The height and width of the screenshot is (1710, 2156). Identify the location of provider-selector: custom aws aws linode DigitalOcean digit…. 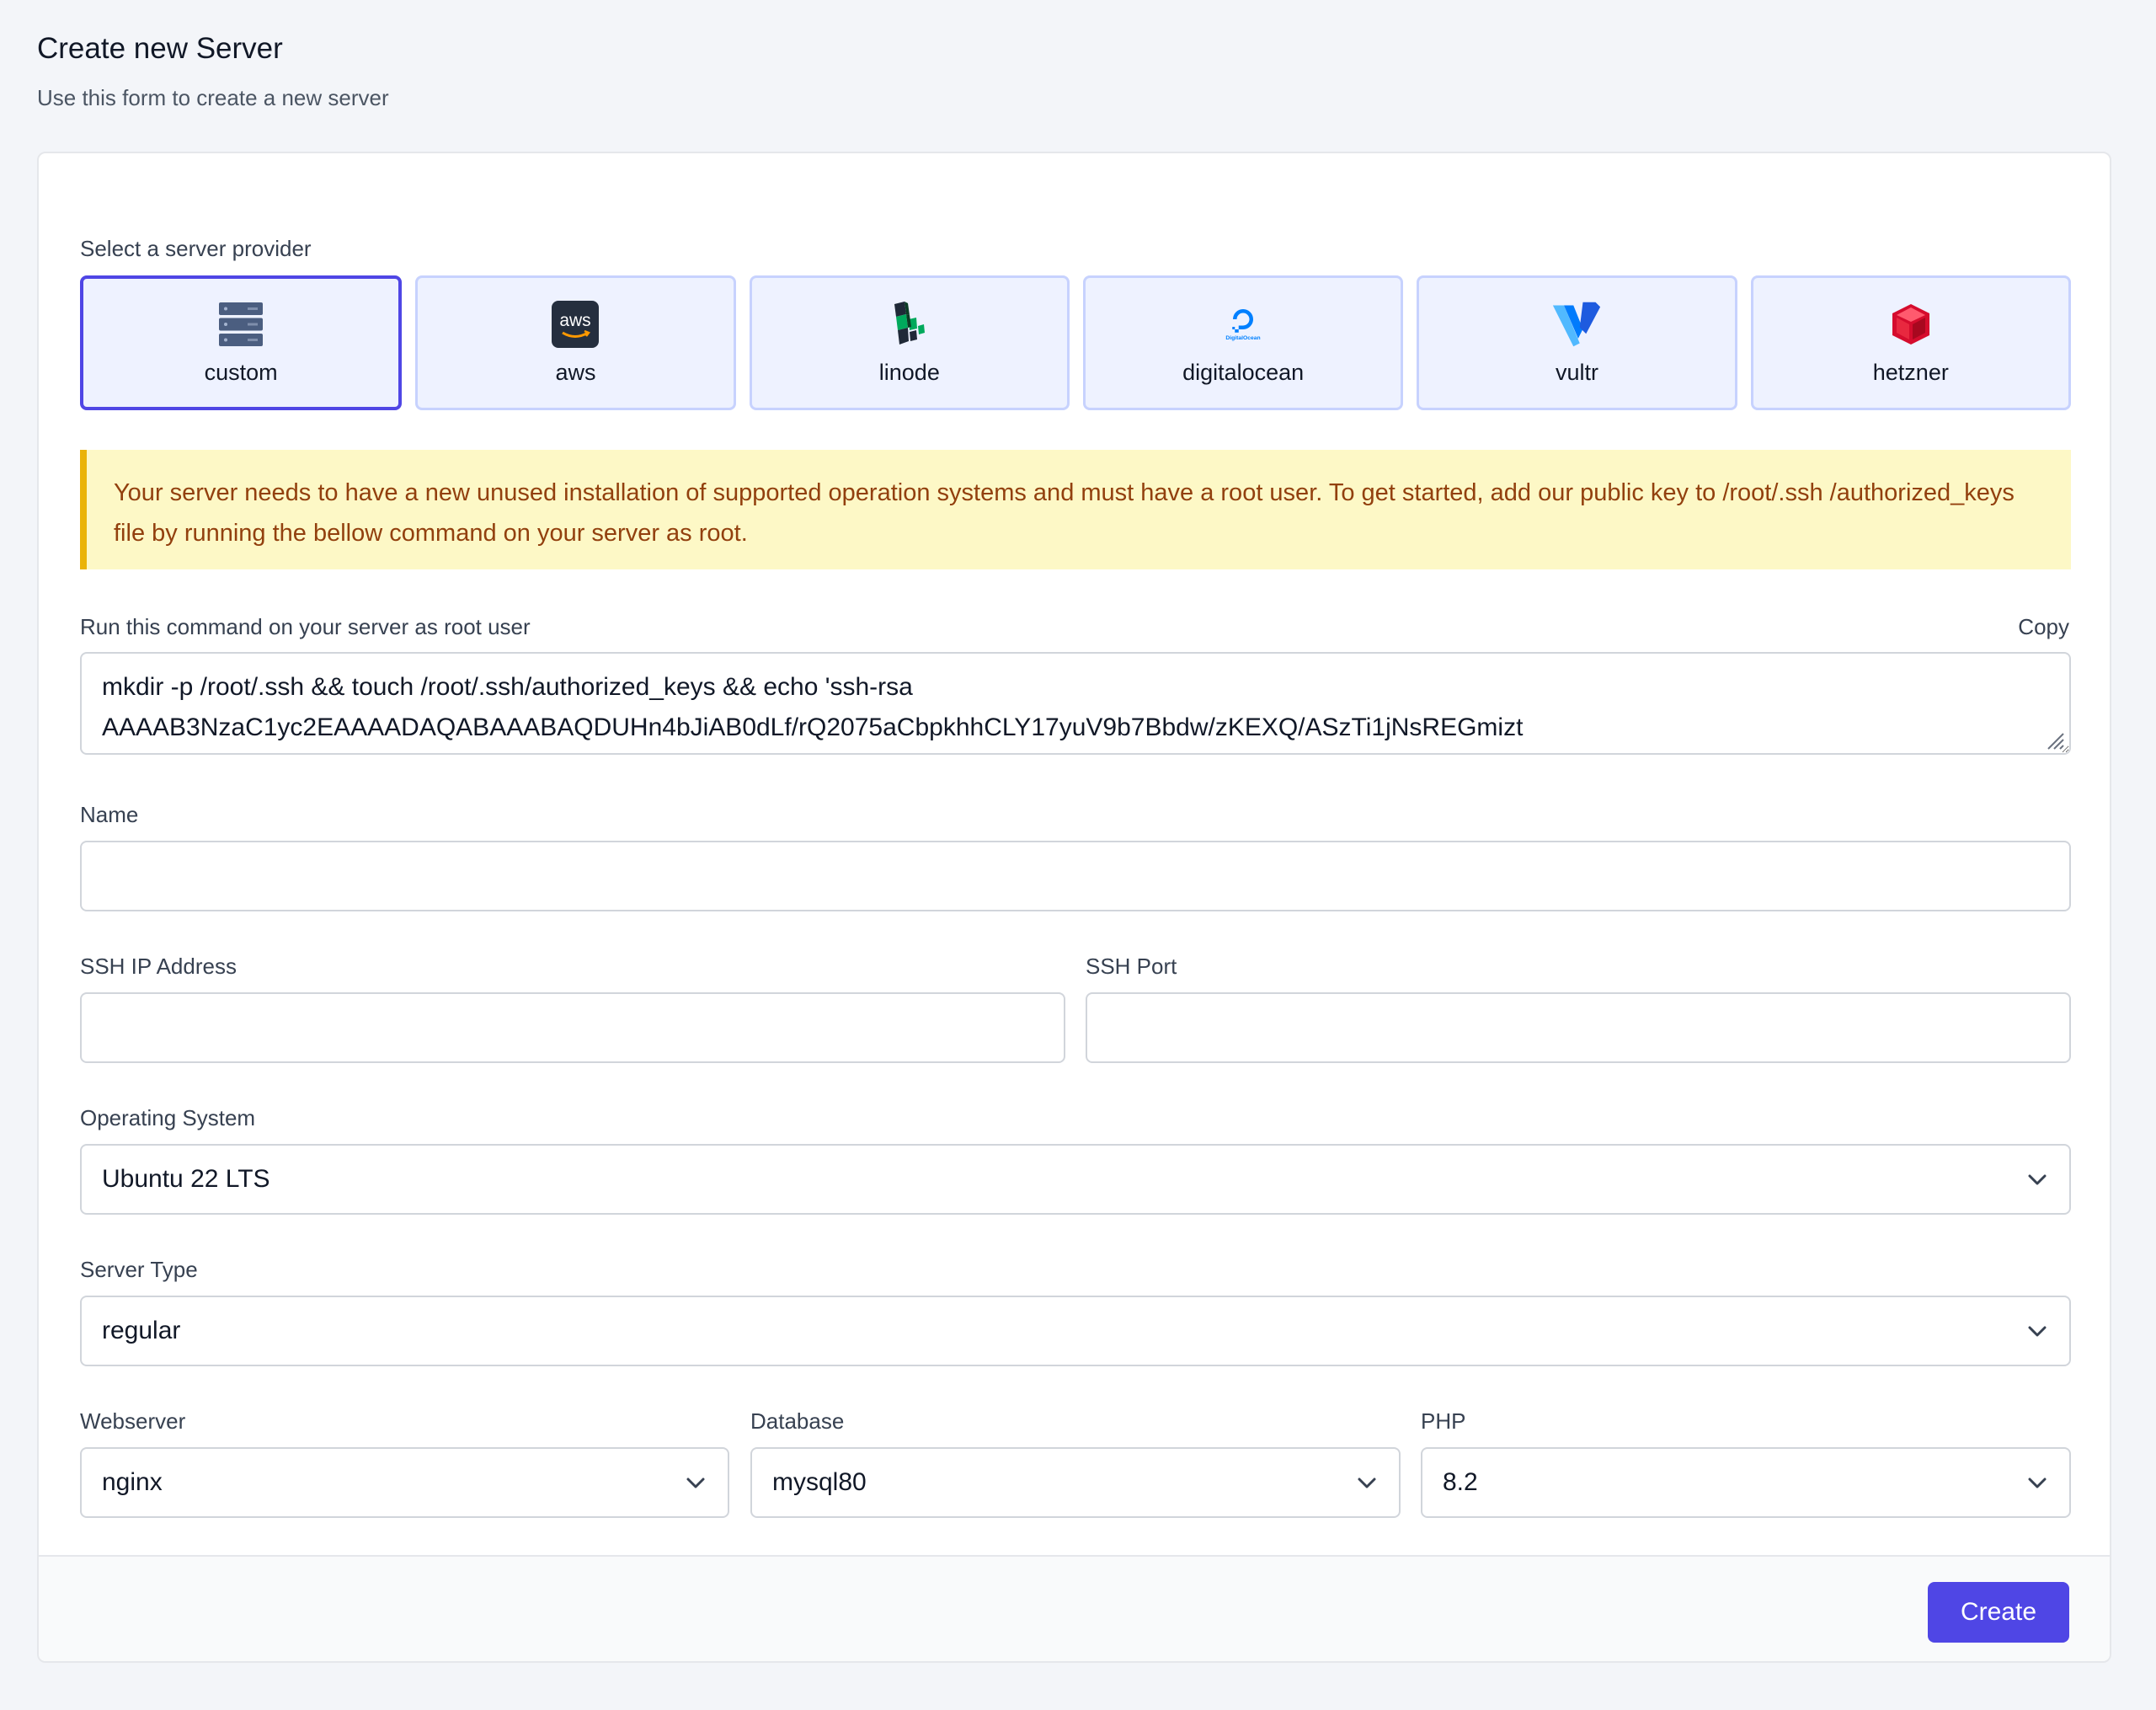
(1075, 342).